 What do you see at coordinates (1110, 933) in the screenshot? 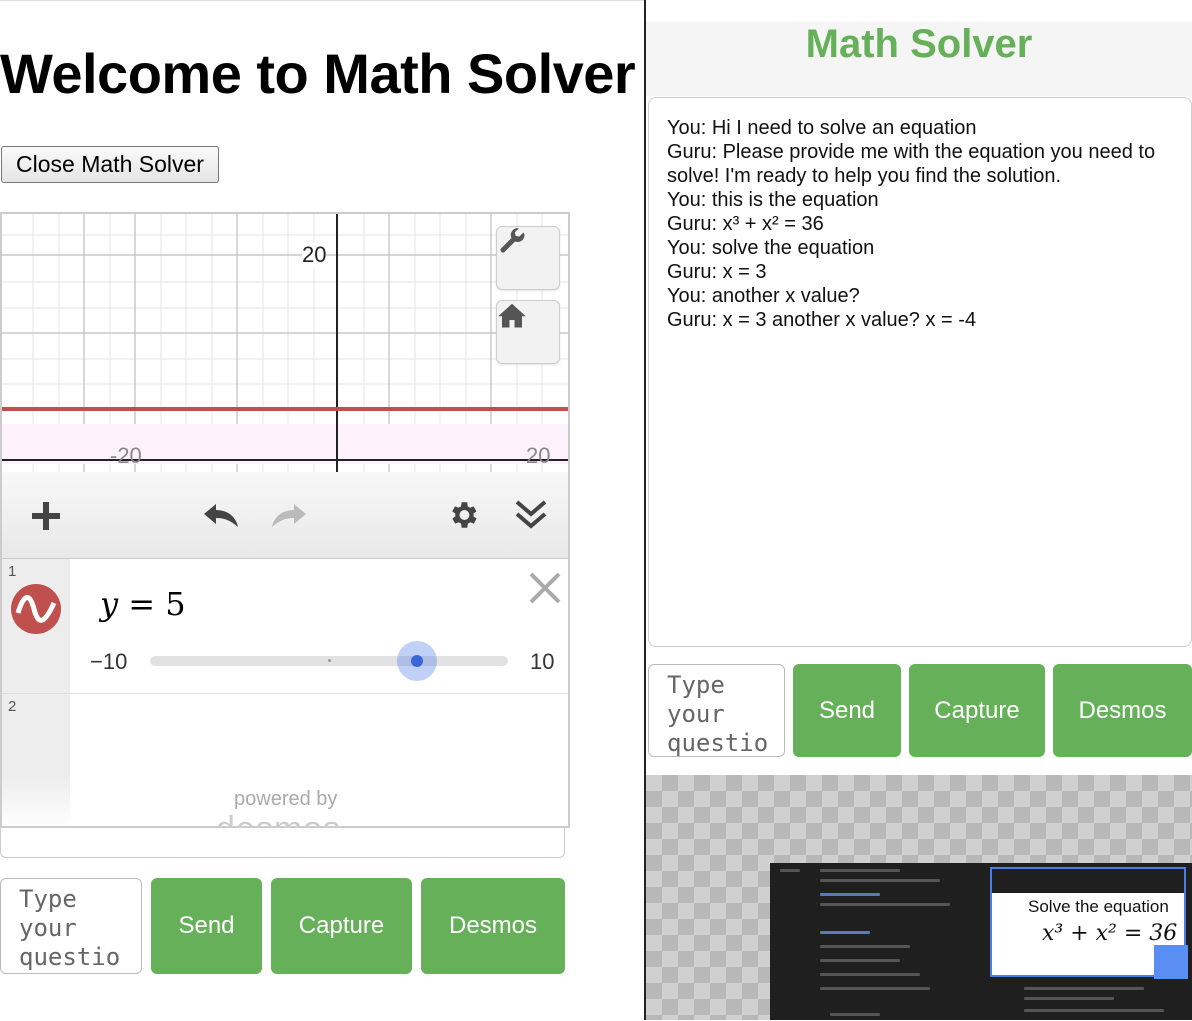
I see `overlay-equation: x³ + x² = 36` at bounding box center [1110, 933].